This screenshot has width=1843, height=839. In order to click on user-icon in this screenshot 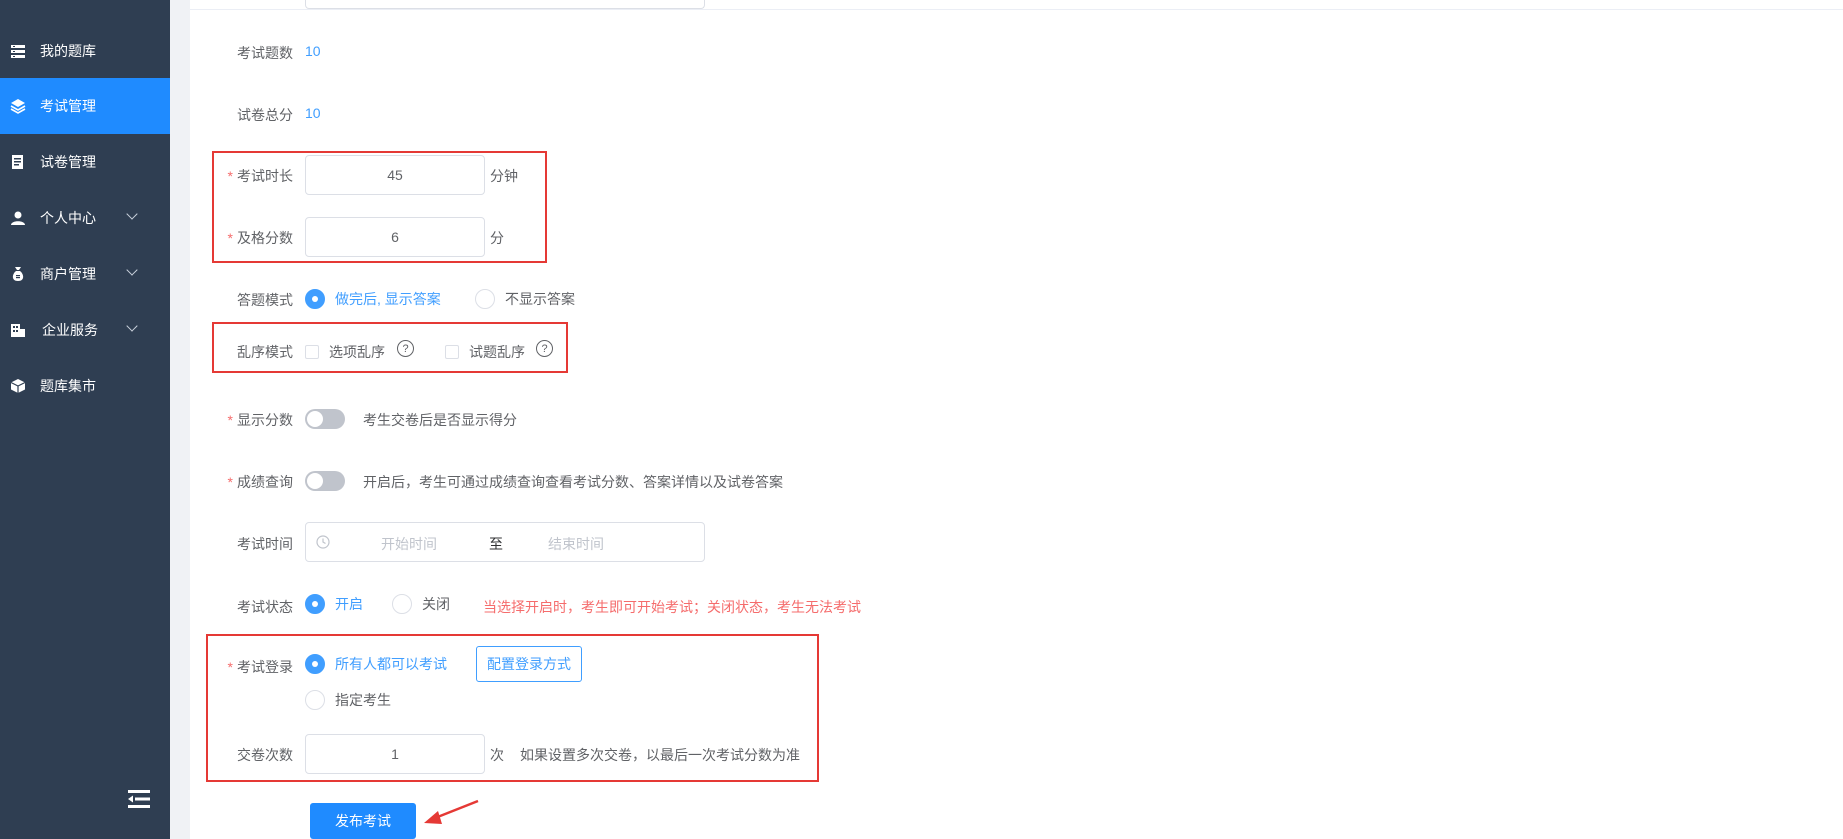, I will do `click(18, 218)`.